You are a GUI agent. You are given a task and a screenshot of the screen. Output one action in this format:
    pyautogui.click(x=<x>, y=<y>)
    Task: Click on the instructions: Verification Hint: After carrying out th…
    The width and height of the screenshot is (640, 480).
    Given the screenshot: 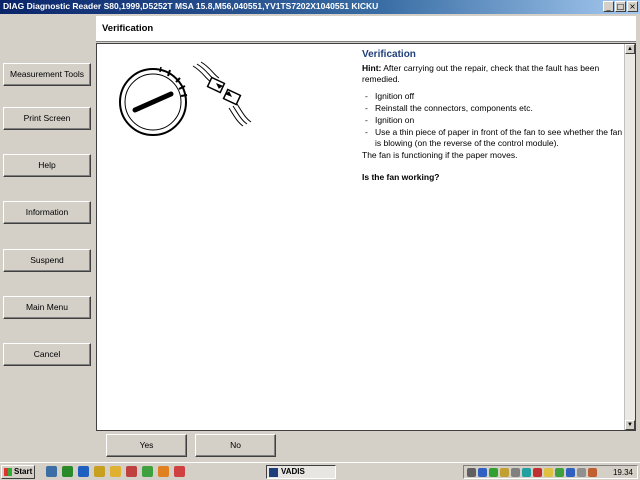 What is the action you would take?
    pyautogui.click(x=493, y=116)
    